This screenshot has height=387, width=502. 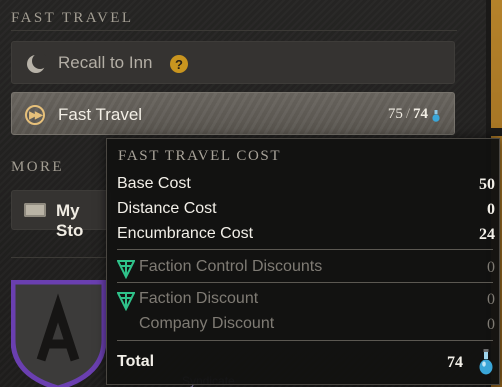 I want to click on fast-travel-label: Fast Travel, so click(x=100, y=114).